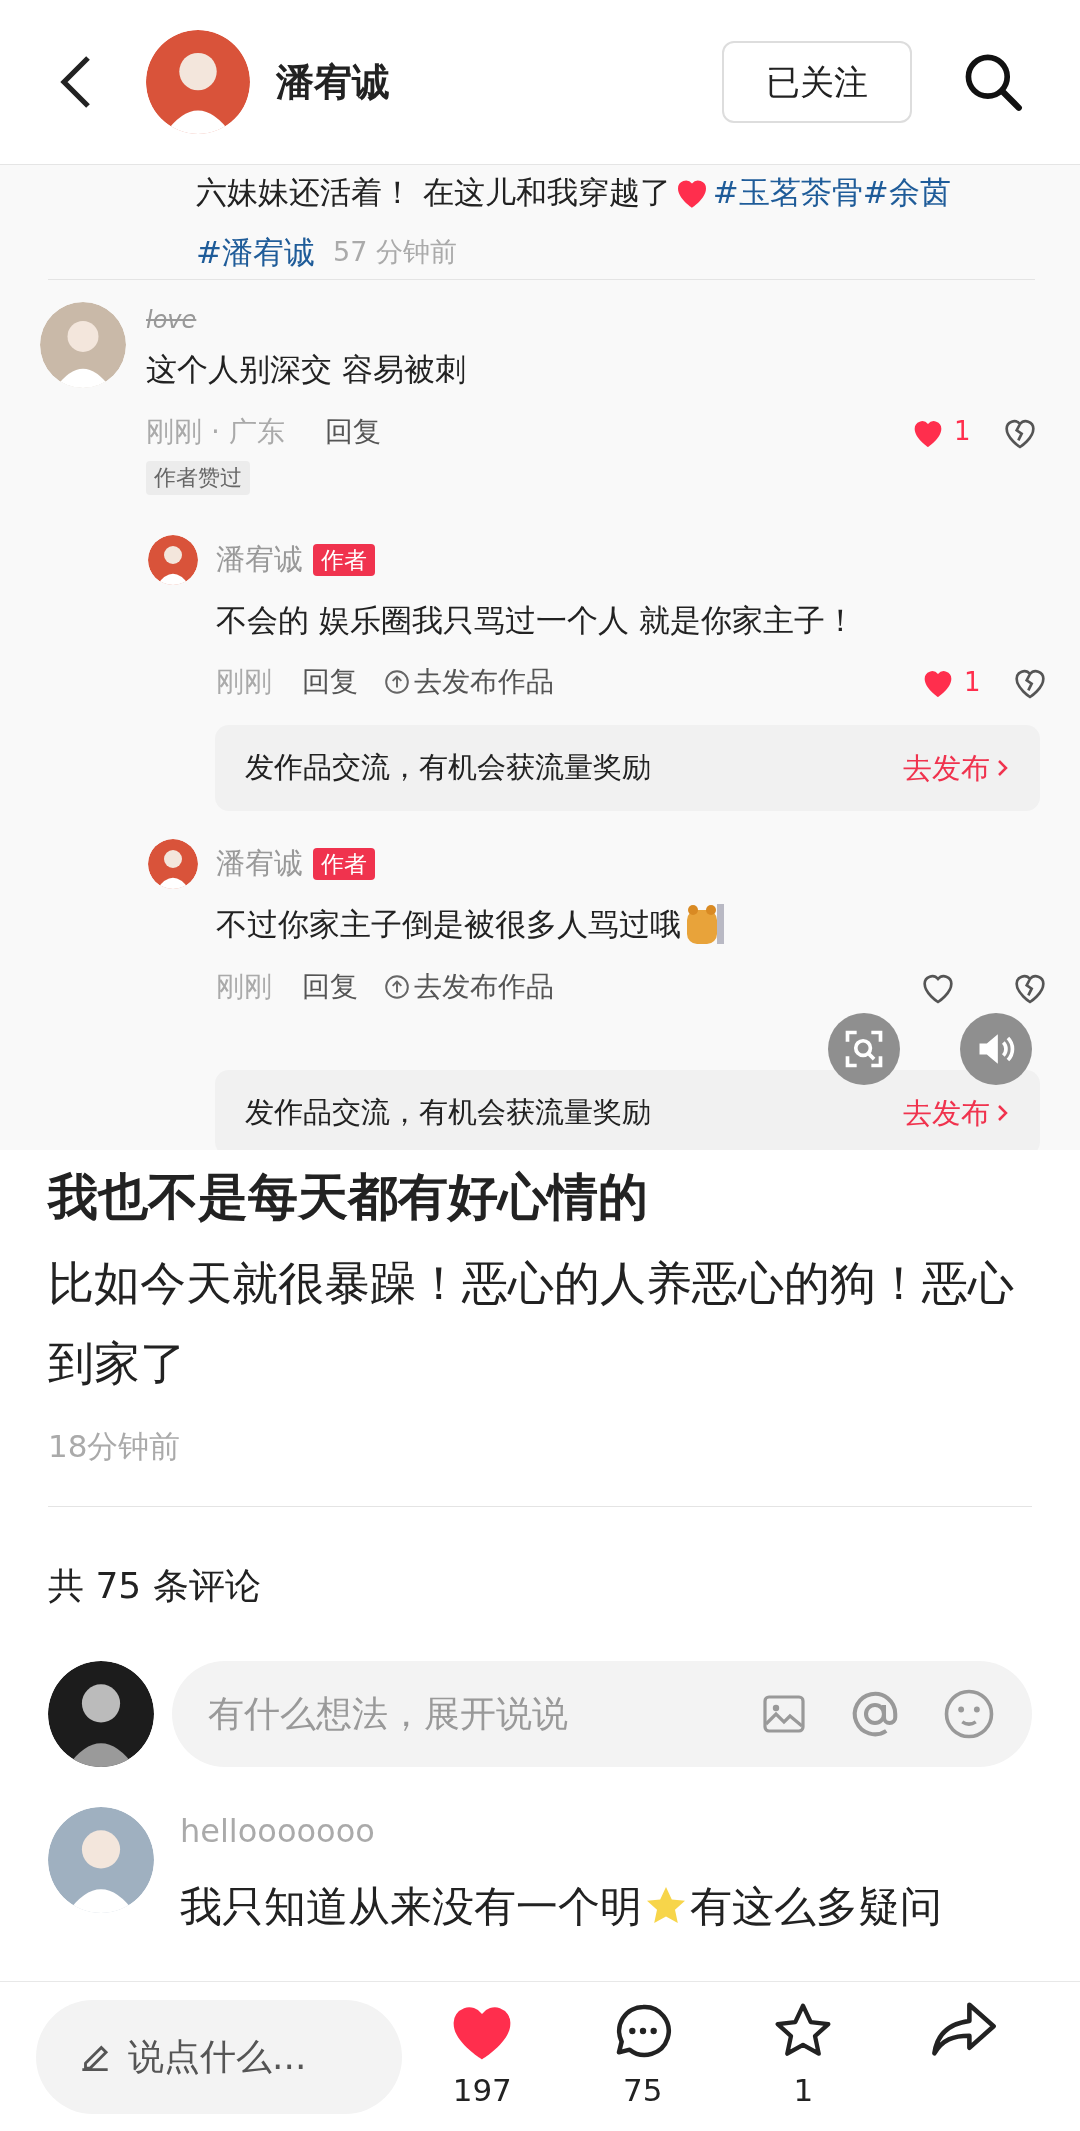  I want to click on comment-text: 有这么多疑问, so click(816, 1906).